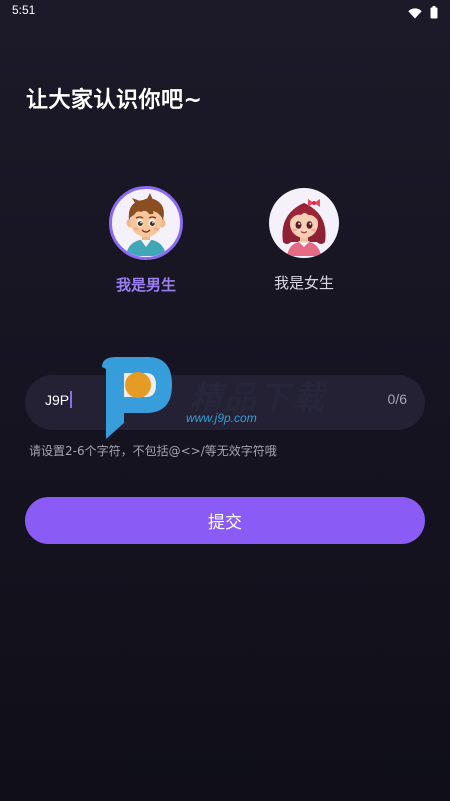 The width and height of the screenshot is (450, 801). Describe the element at coordinates (153, 451) in the screenshot. I see `nickname-hint: 请设置2-6个字符，不包括@<>/等无效字符哦` at that location.